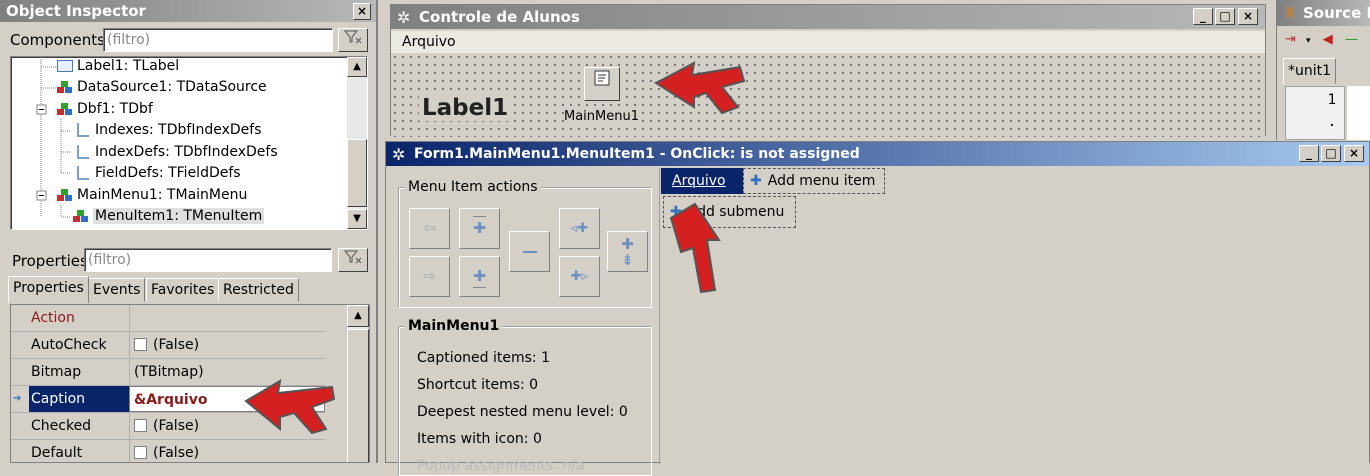 This screenshot has width=1370, height=476. What do you see at coordinates (1331, 126) in the screenshot?
I see `line-marker: ·` at bounding box center [1331, 126].